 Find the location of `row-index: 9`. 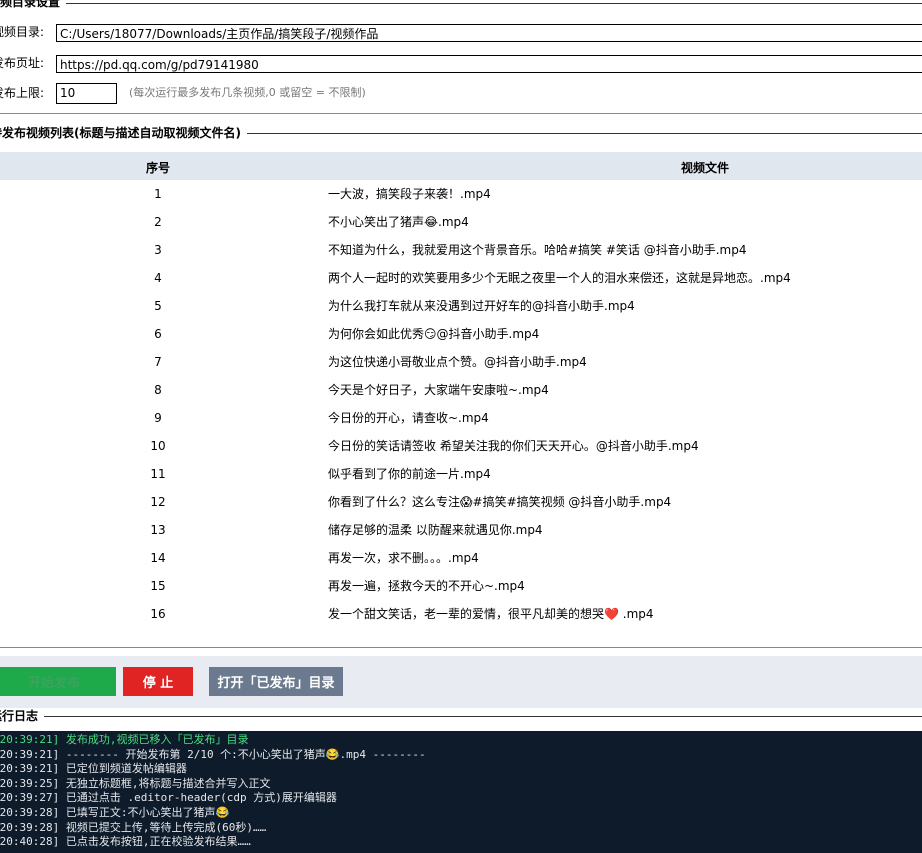

row-index: 9 is located at coordinates (158, 418).